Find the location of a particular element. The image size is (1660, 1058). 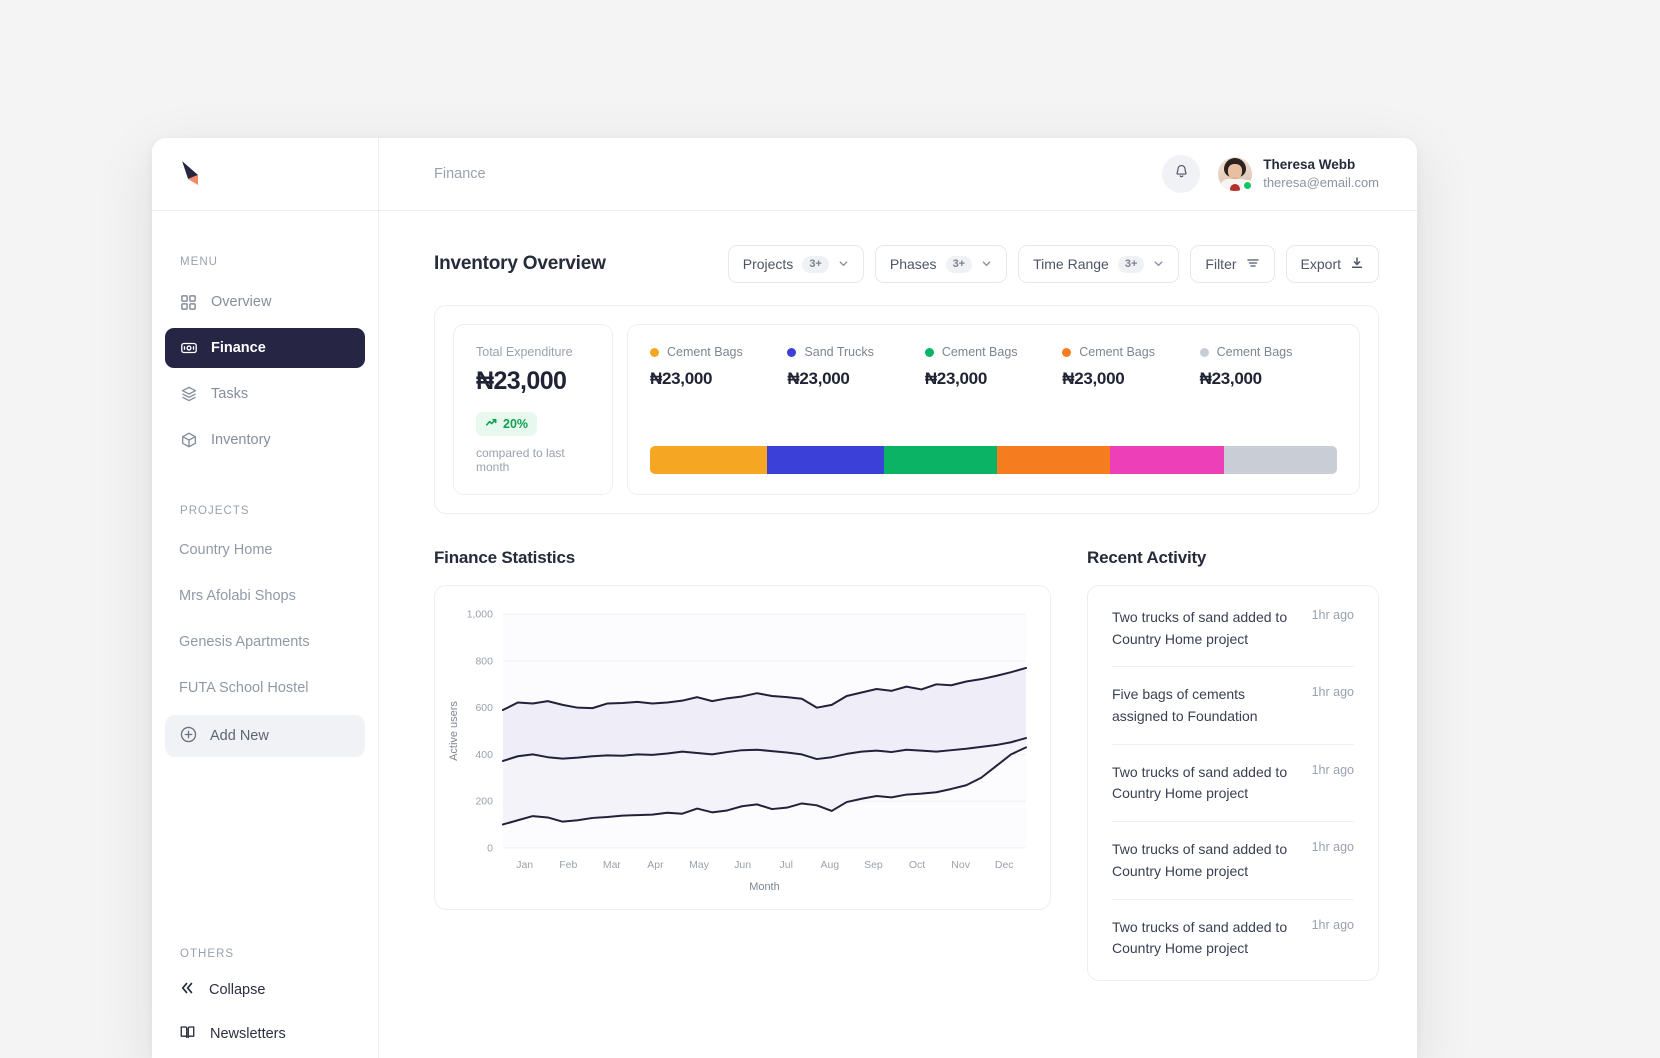

add-new-label: Add New is located at coordinates (239, 736).